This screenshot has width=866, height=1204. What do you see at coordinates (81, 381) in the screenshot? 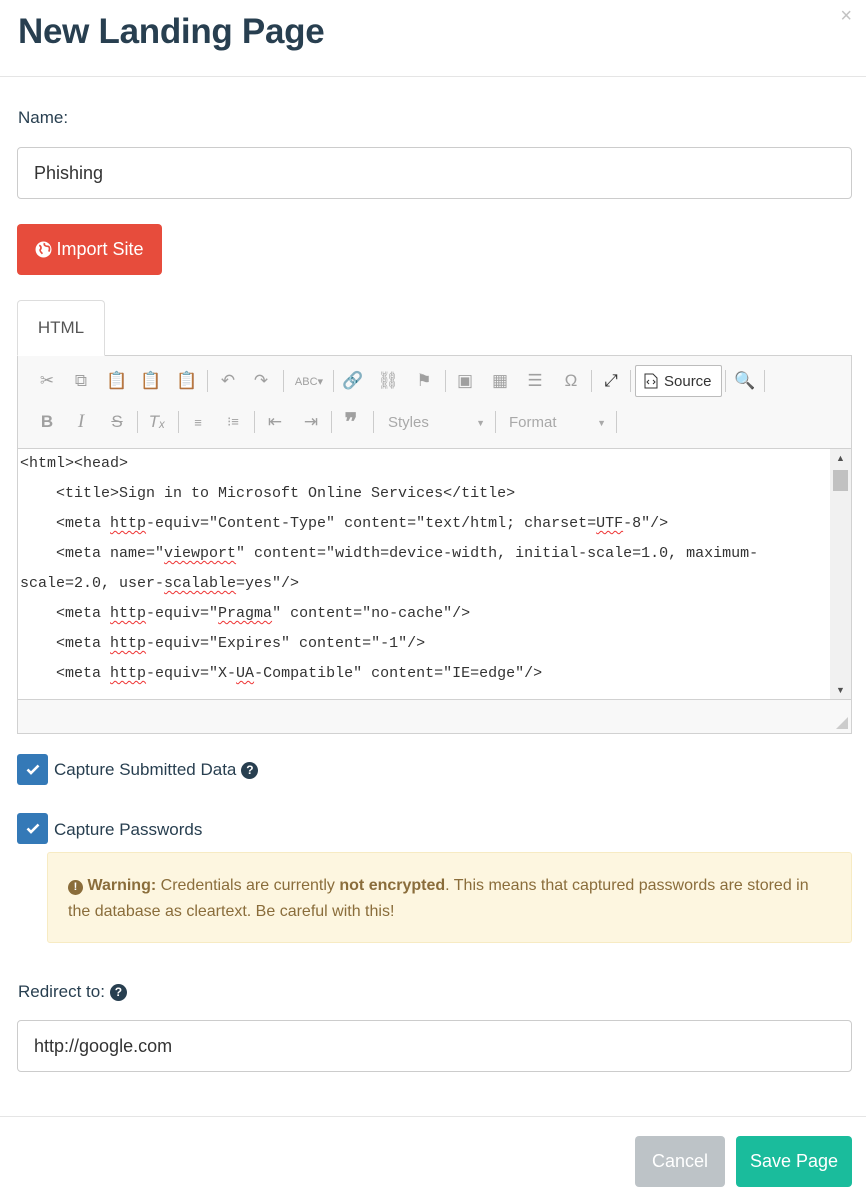
I see `copy-icon: ⧉` at bounding box center [81, 381].